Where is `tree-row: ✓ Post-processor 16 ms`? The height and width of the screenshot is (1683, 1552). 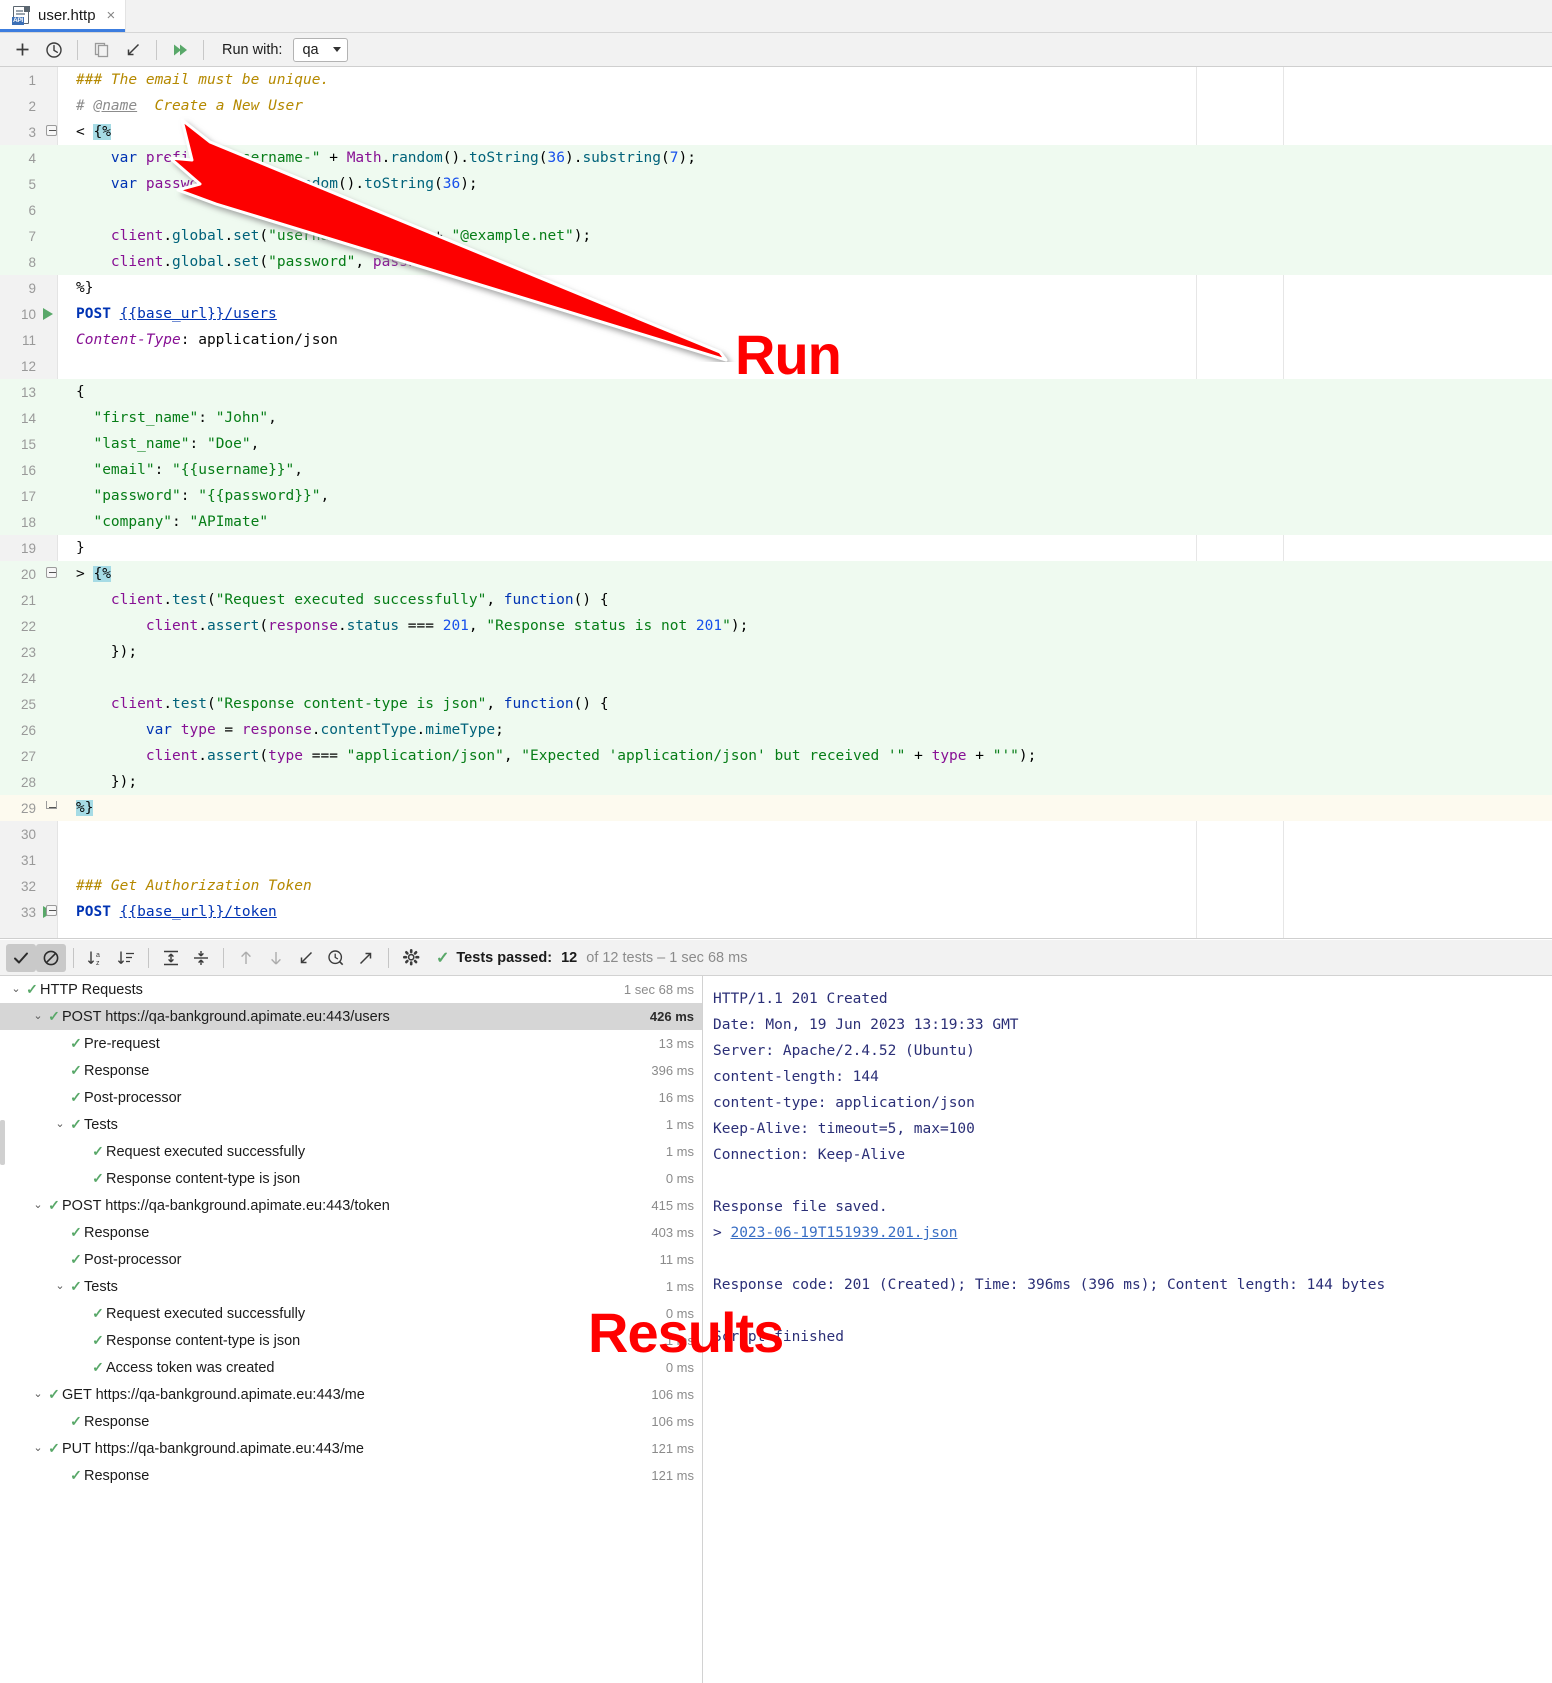 tree-row: ✓ Post-processor 16 ms is located at coordinates (351, 1097).